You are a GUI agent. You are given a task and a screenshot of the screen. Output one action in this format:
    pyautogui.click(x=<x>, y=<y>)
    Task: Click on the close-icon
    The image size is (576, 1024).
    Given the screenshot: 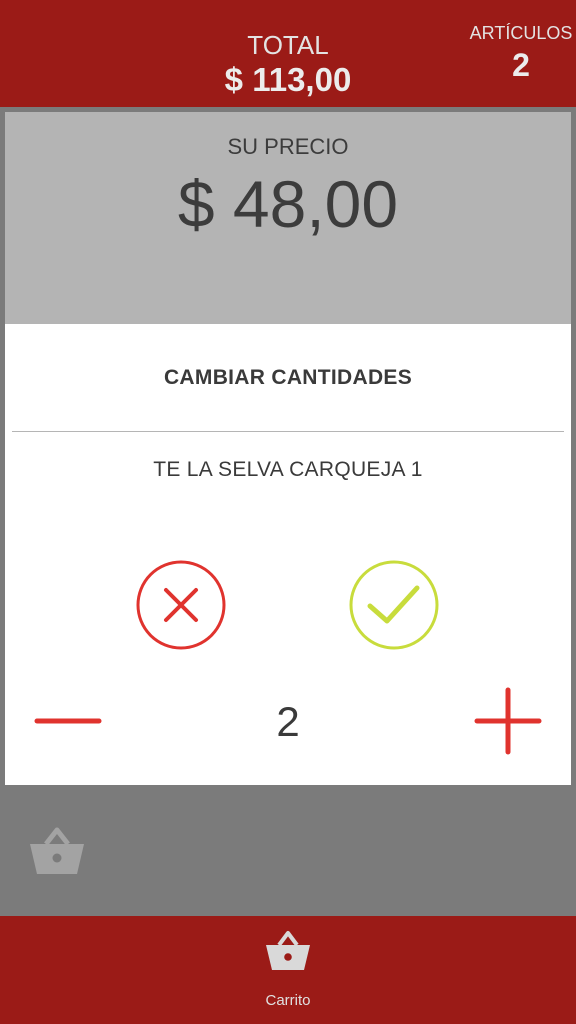 What is the action you would take?
    pyautogui.click(x=181, y=605)
    